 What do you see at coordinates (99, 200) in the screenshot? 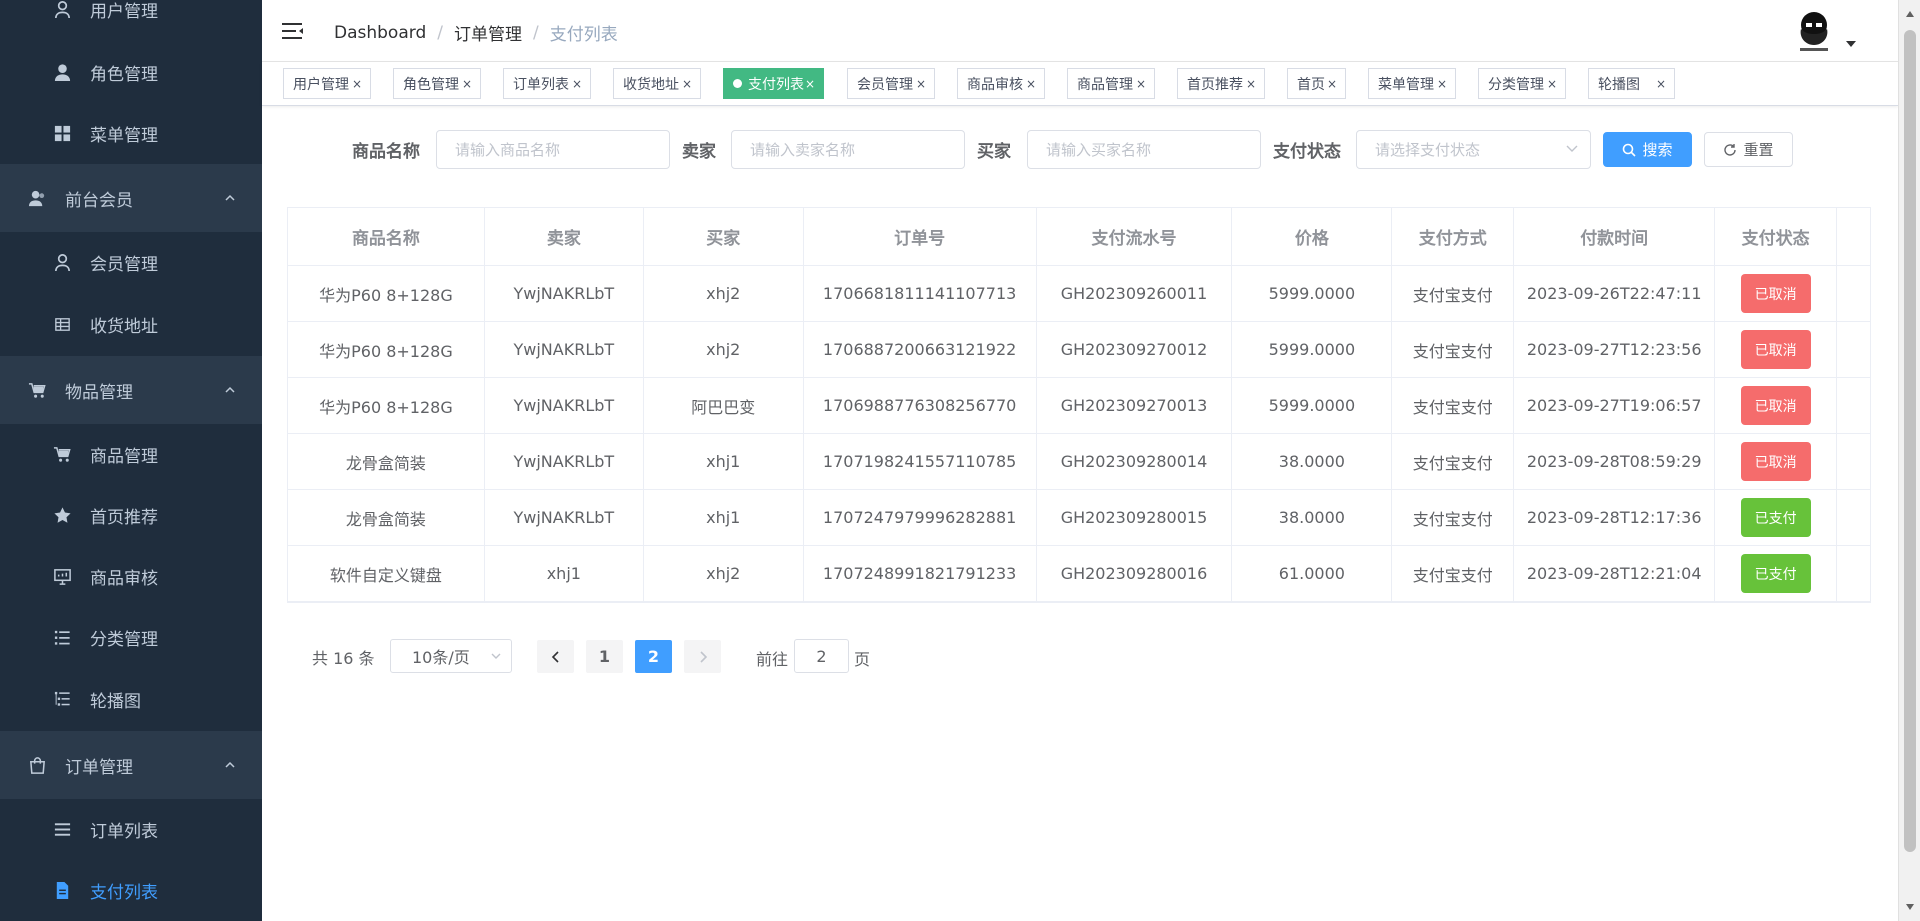
I see `sidebar-item-label: 前台会员` at bounding box center [99, 200].